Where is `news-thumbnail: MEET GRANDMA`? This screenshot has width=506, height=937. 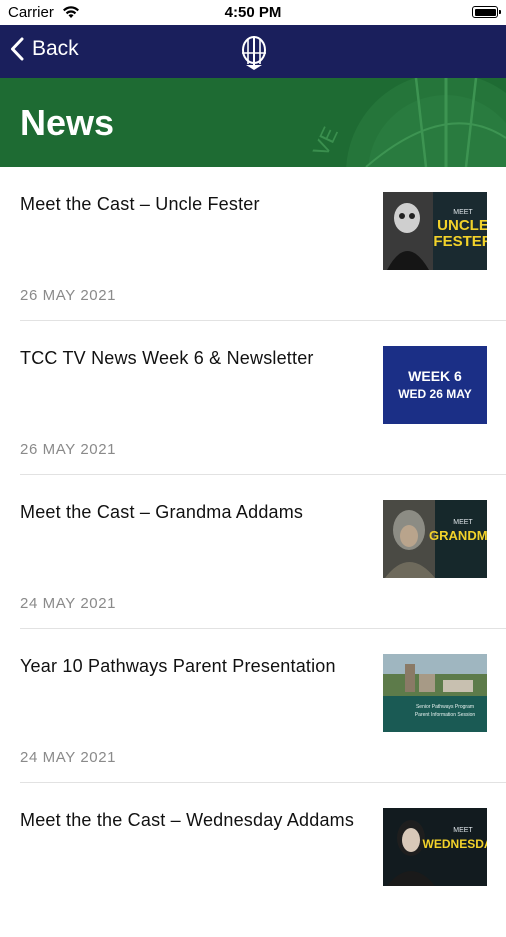 news-thumbnail: MEET GRANDMA is located at coordinates (435, 539).